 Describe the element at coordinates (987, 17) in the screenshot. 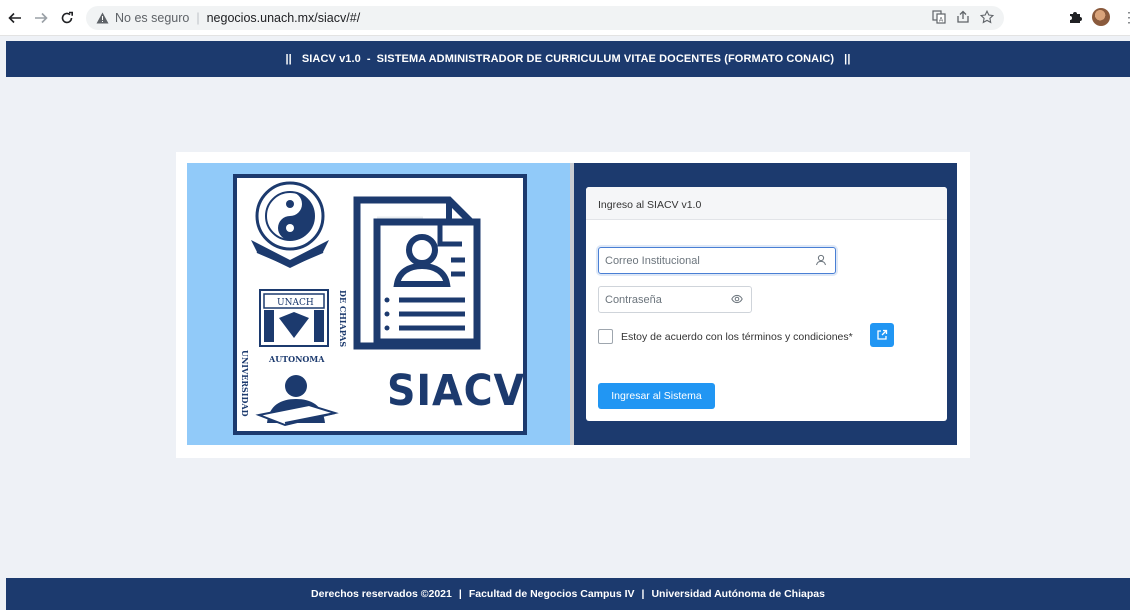

I see `star-icon` at that location.